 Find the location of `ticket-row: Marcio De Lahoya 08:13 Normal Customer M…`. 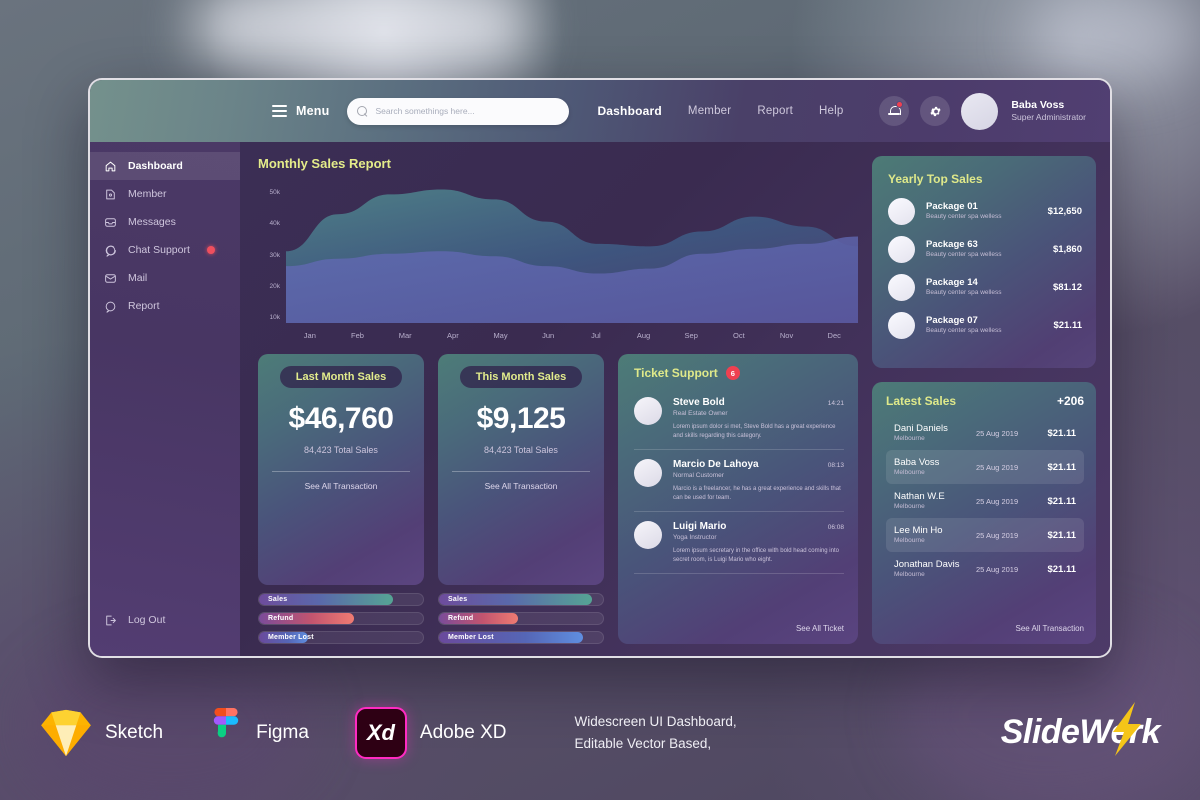

ticket-row: Marcio De Lahoya 08:13 Normal Customer M… is located at coordinates (739, 481).